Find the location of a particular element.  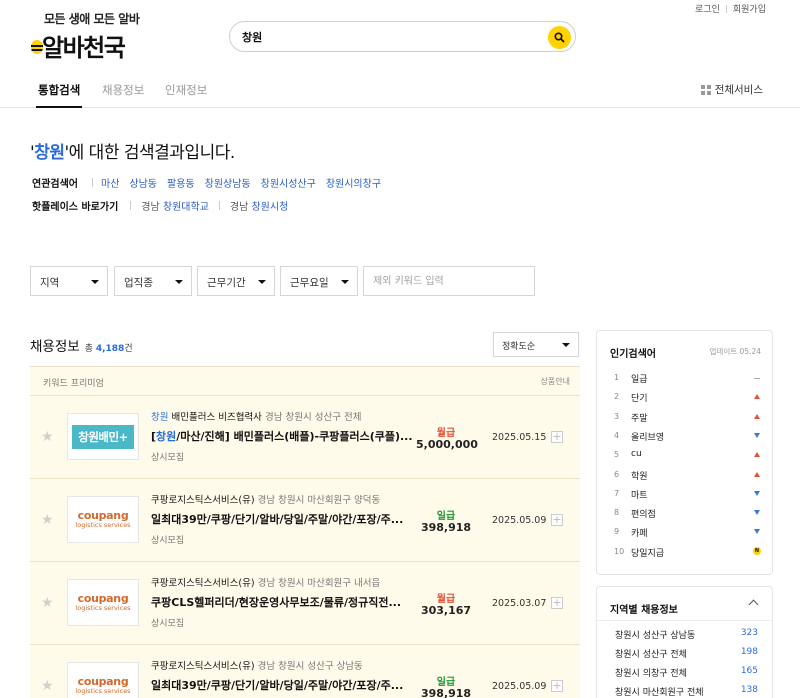

pay-type: 월급 is located at coordinates (446, 599).